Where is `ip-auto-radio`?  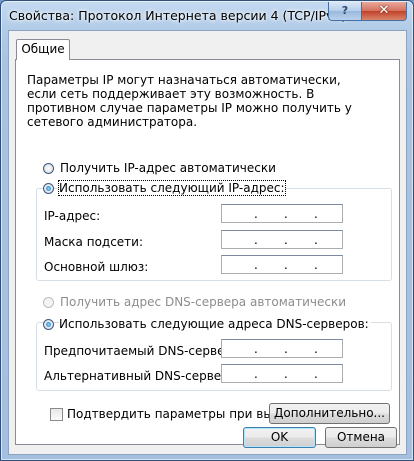 ip-auto-radio is located at coordinates (48, 168).